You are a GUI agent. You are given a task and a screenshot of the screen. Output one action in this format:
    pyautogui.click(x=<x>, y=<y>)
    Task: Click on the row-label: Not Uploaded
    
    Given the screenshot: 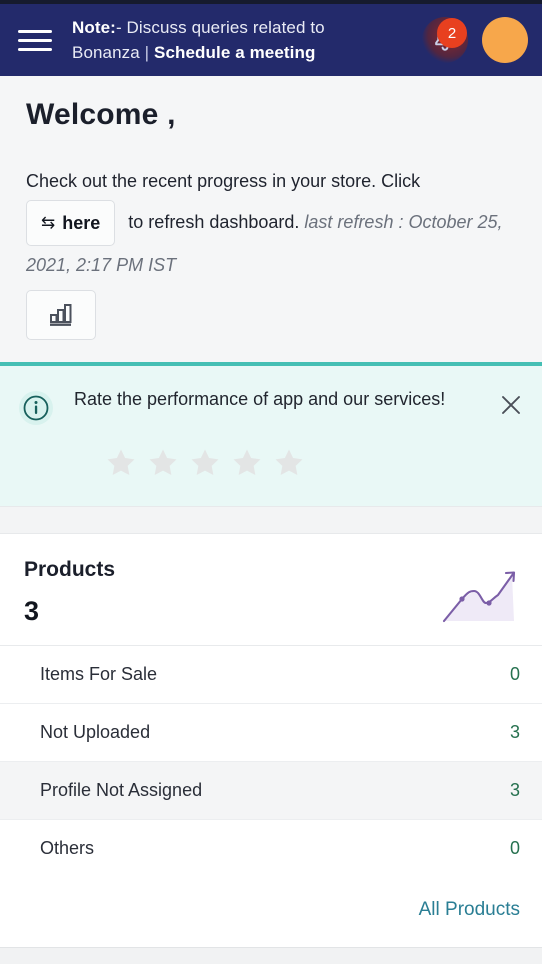 What is the action you would take?
    pyautogui.click(x=95, y=732)
    